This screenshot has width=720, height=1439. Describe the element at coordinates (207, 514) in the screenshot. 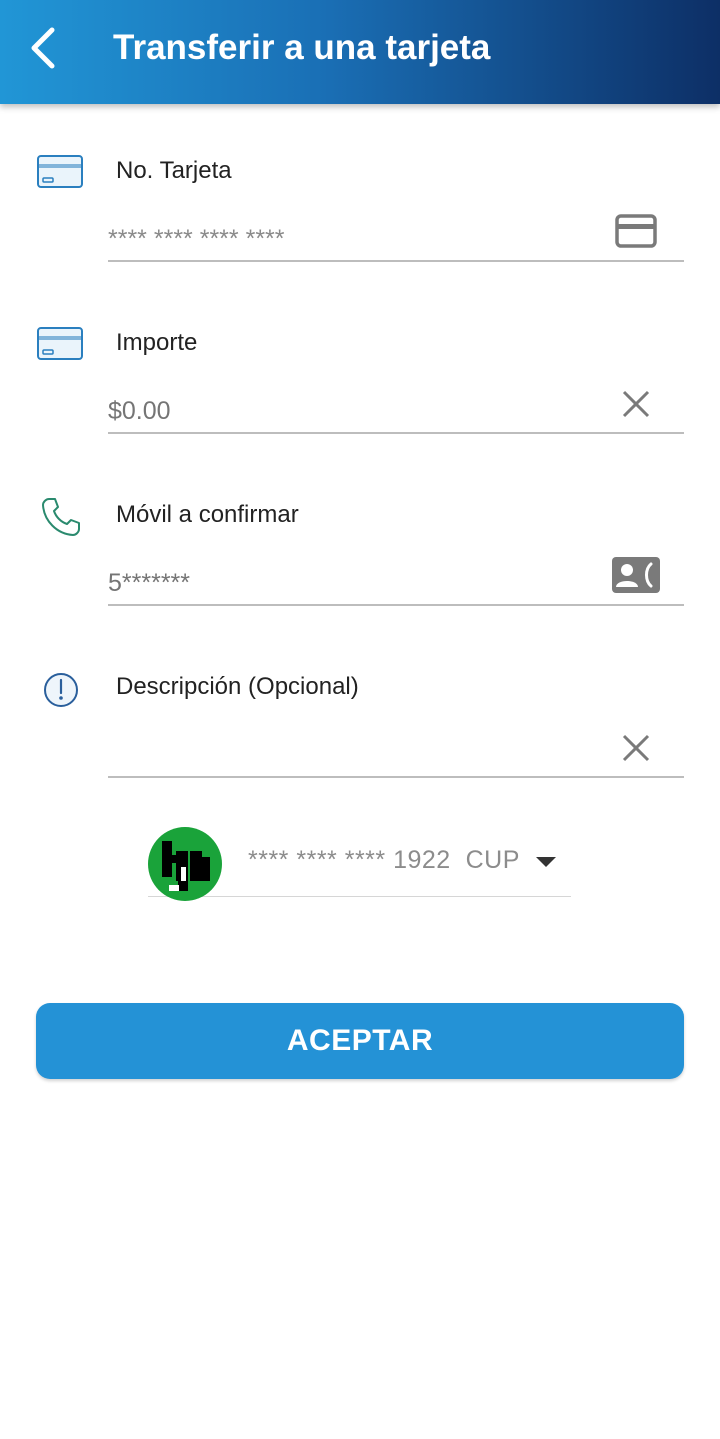

I see `mobile-label: Móvil a confirmar` at that location.